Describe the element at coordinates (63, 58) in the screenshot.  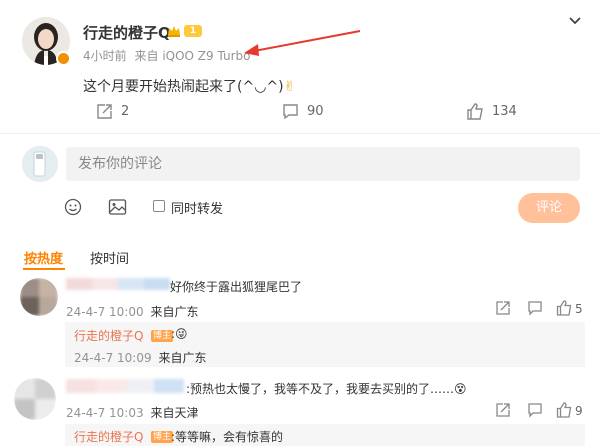
I see `verified-badge-icon` at that location.